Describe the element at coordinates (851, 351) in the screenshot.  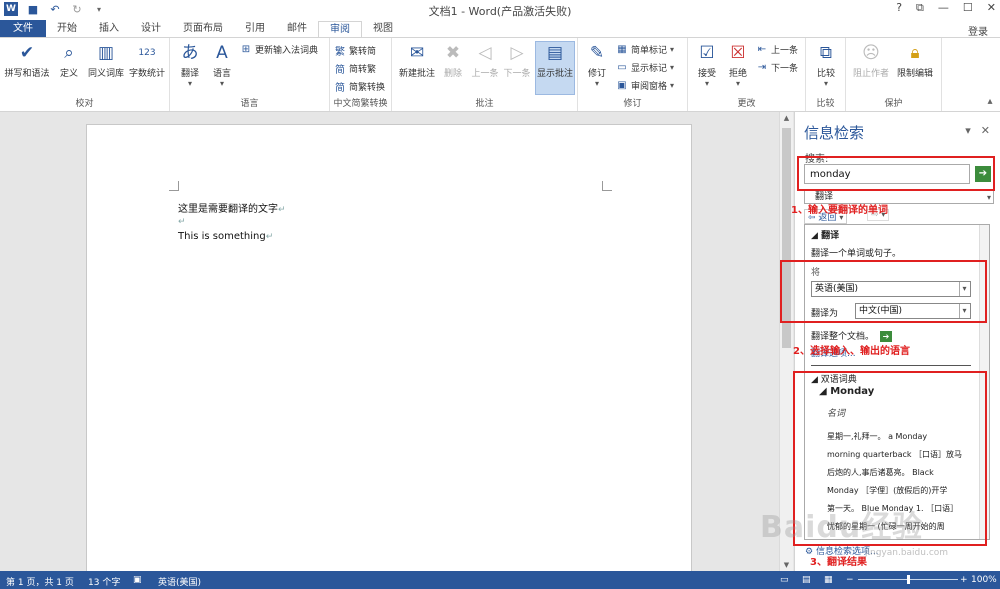
I see `annotation-step2: 2、选择输入、输出的语言` at that location.